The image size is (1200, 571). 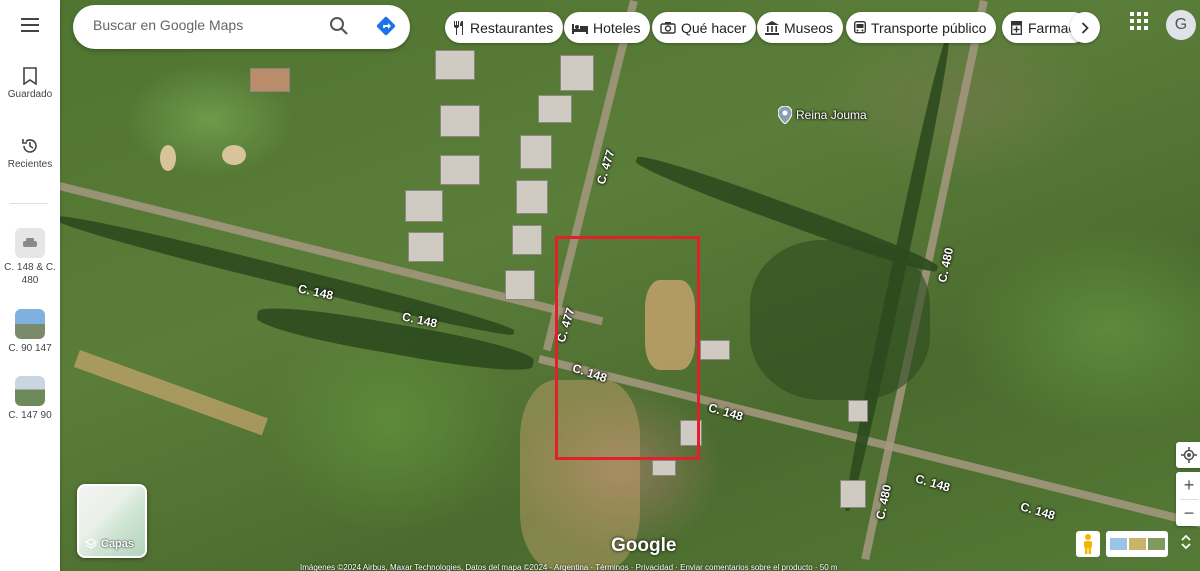 I want to click on chip-label: Museos, so click(x=809, y=27).